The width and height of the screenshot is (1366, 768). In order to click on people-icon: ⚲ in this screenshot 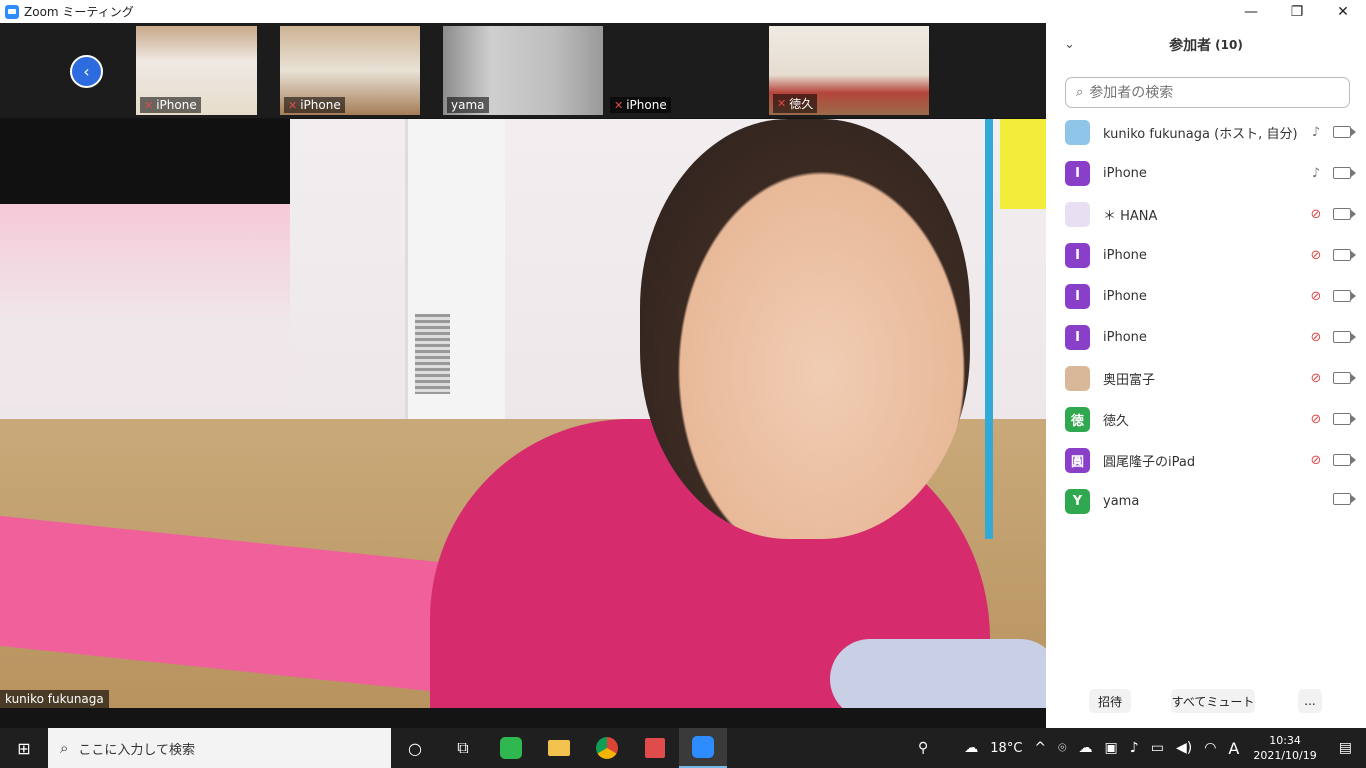, I will do `click(923, 748)`.